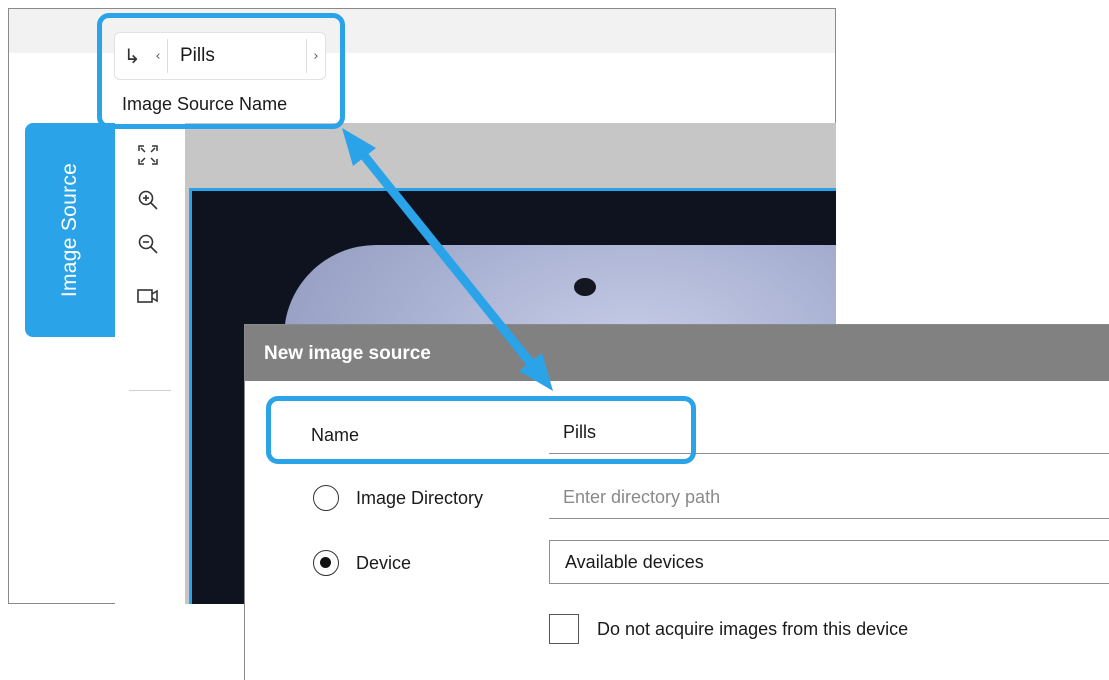  I want to click on side-tab-label: Image Source, so click(69, 230).